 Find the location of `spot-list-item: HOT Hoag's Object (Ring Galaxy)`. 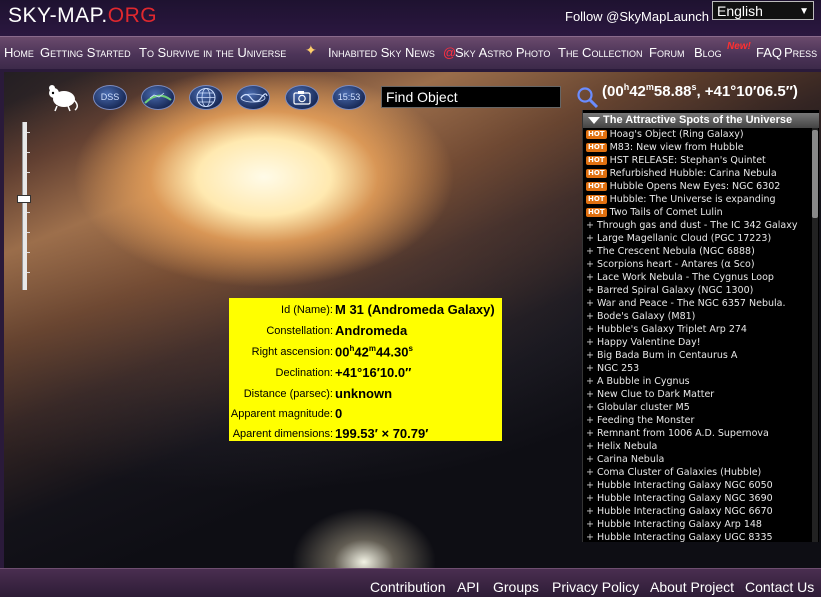

spot-list-item: HOT Hoag's Object (Ring Galaxy) is located at coordinates (697, 134).